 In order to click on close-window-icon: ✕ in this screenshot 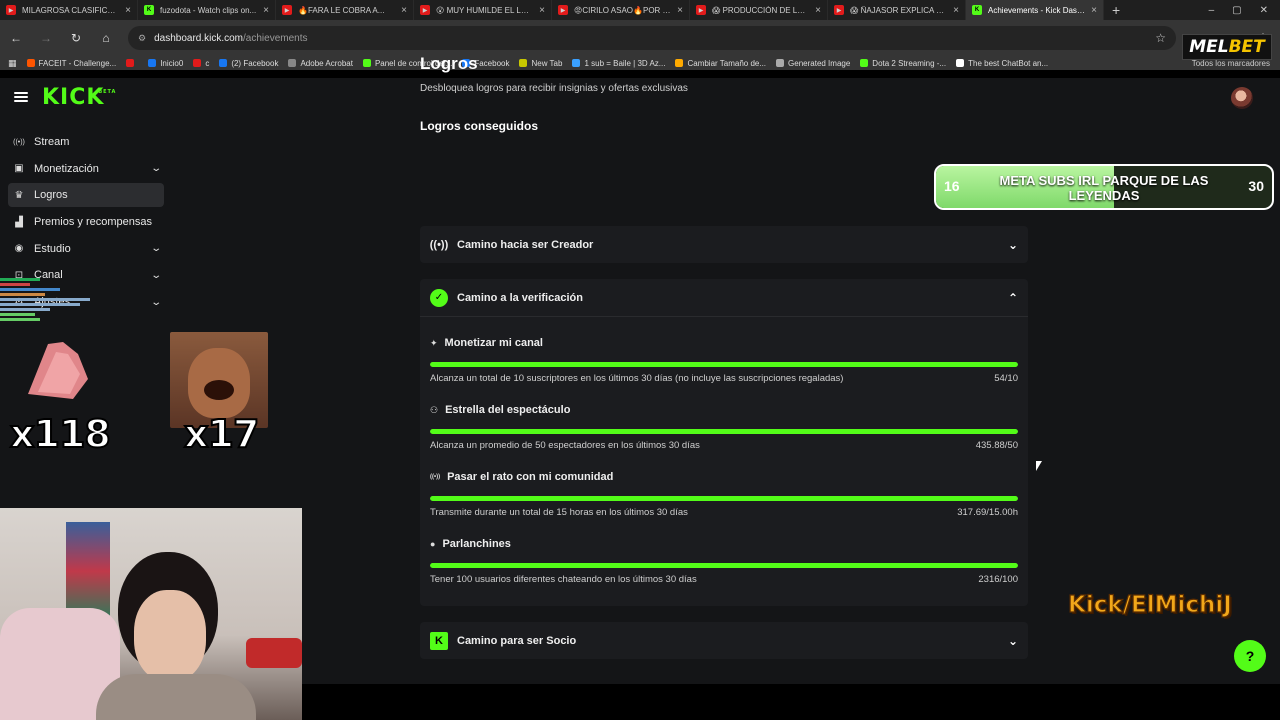, I will do `click(1264, 10)`.